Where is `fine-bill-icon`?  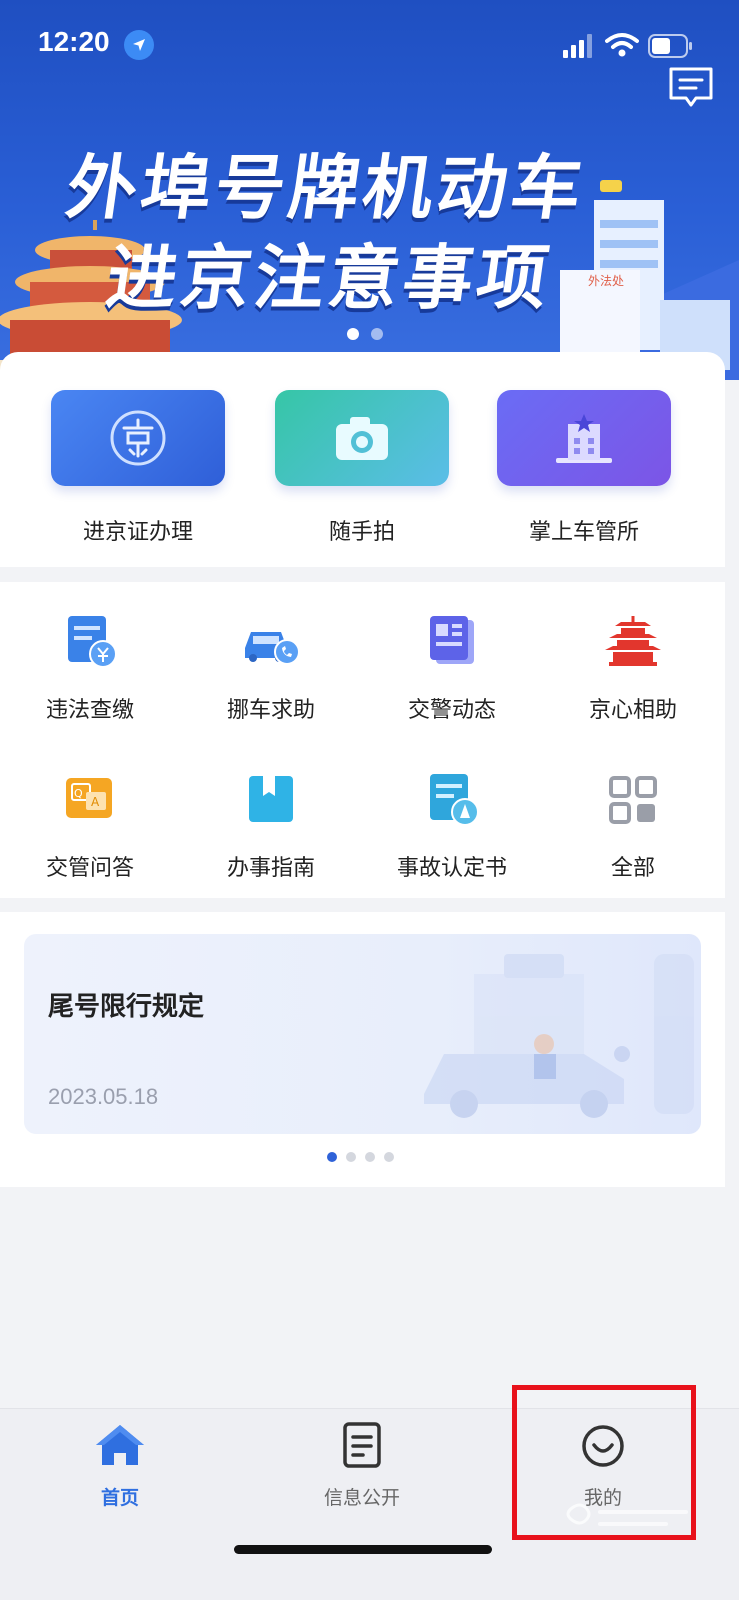
fine-bill-icon is located at coordinates (92, 642).